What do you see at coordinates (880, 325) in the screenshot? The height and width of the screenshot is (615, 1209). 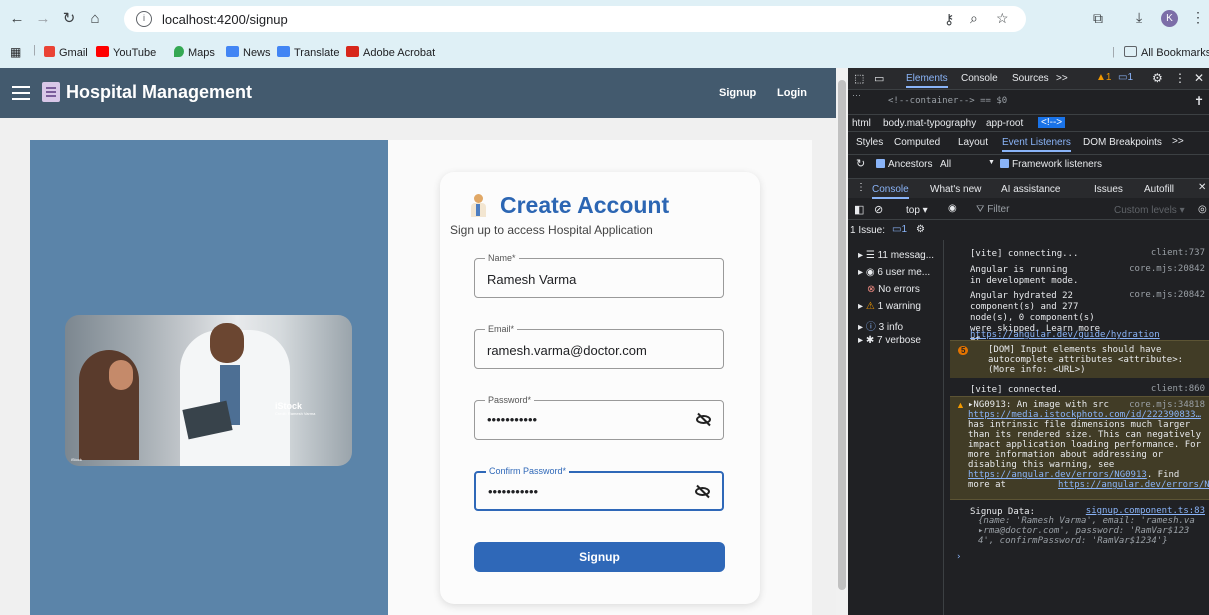 I see `sidebar-info: ▸ ⓘ 3 info` at bounding box center [880, 325].